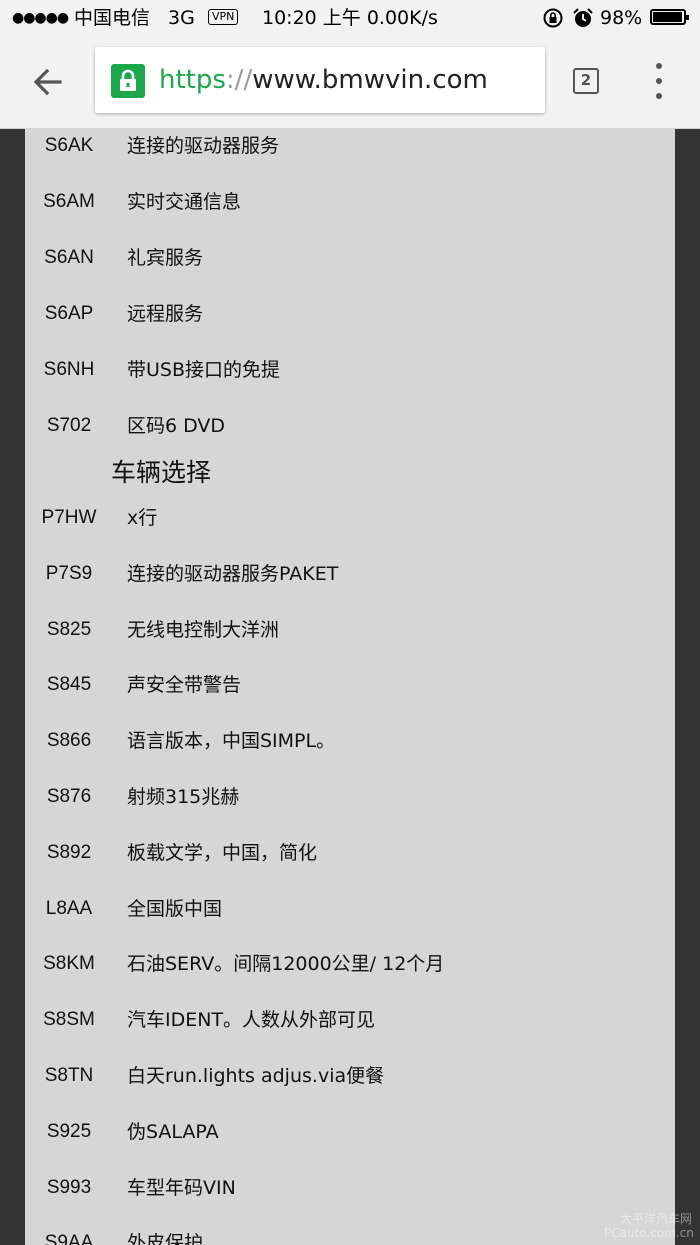 The width and height of the screenshot is (700, 1245). What do you see at coordinates (649, 1233) in the screenshot?
I see `watermark-line-2: PCauto.com.cn` at bounding box center [649, 1233].